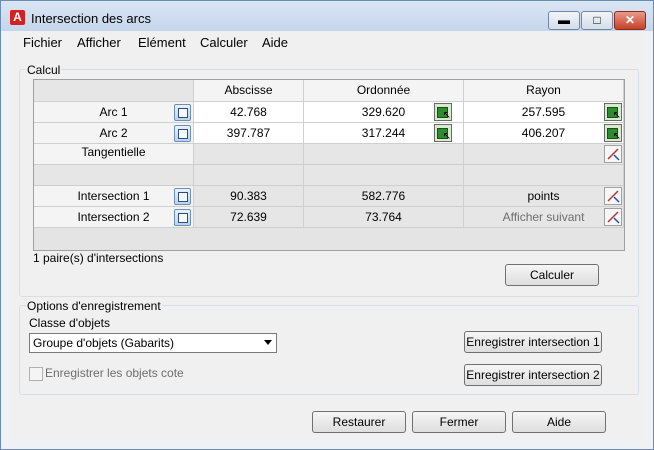 Image resolution: width=654 pixels, height=450 pixels. I want to click on row-label-text: Arc 2, so click(113, 133).